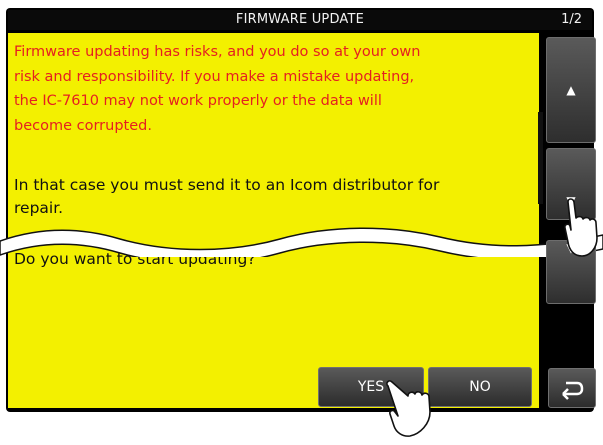 The height and width of the screenshot is (445, 603). I want to click on title-bar: FIRMWARE UPDATE 1/2, so click(300, 20).